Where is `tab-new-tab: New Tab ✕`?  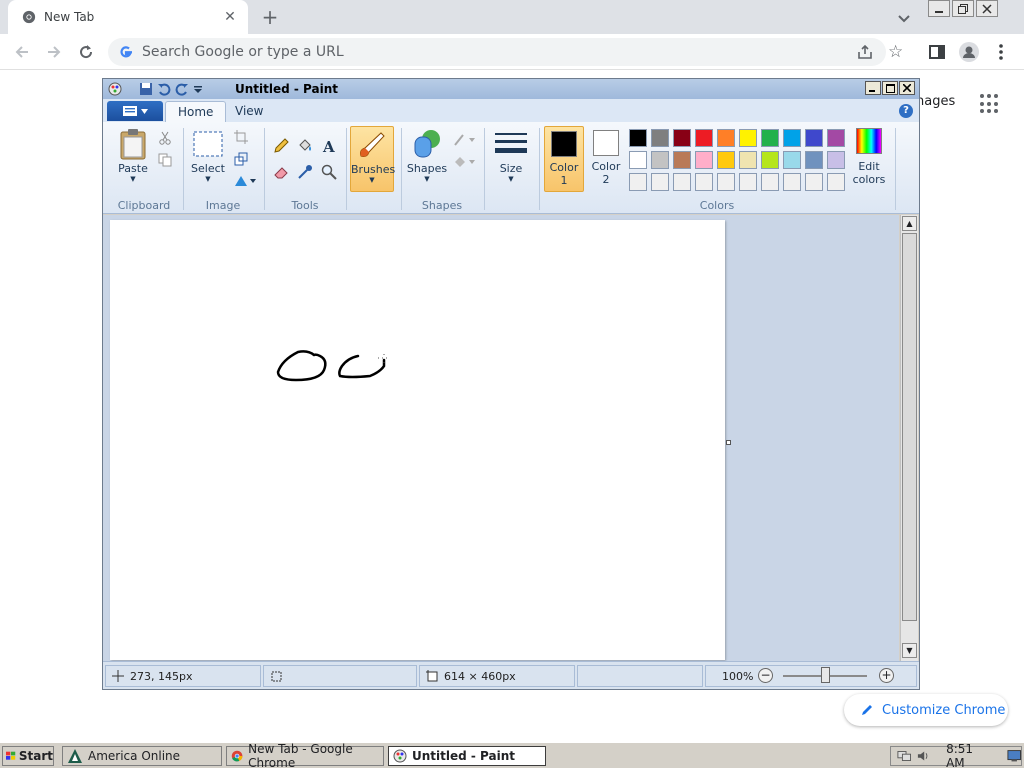 tab-new-tab: New Tab ✕ is located at coordinates (128, 17).